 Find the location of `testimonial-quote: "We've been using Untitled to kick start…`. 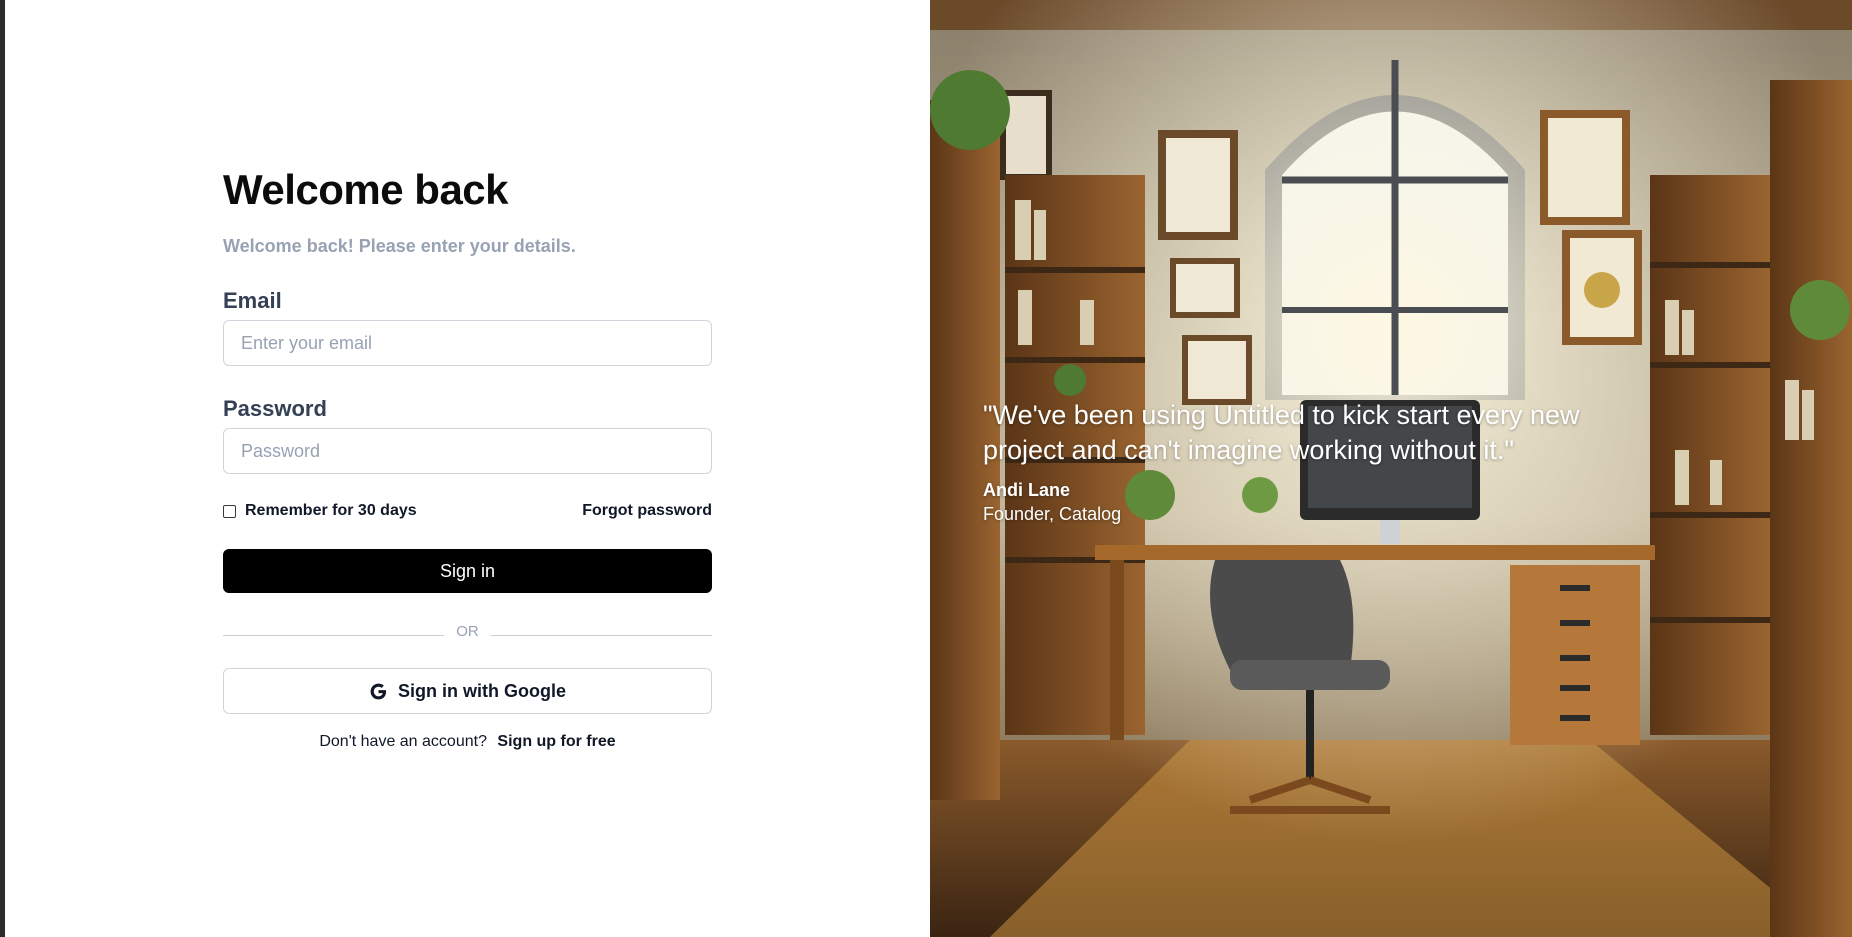

testimonial-quote: "We've been using Untitled to kick start… is located at coordinates (1281, 432).